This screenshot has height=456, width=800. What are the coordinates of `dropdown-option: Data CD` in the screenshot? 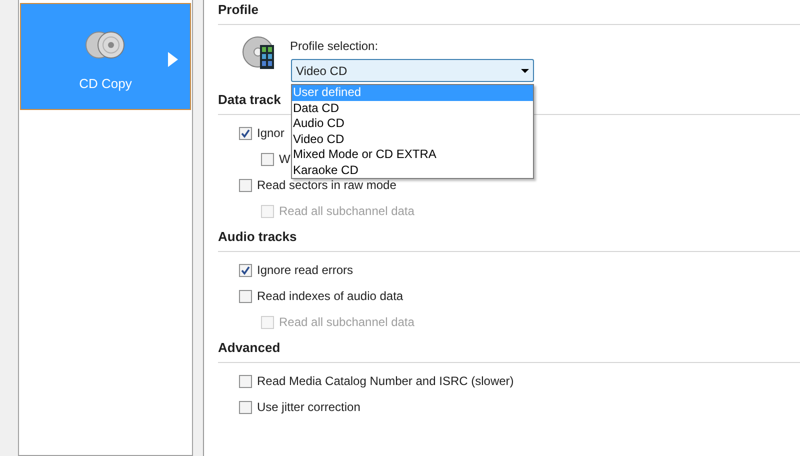 It's located at (412, 108).